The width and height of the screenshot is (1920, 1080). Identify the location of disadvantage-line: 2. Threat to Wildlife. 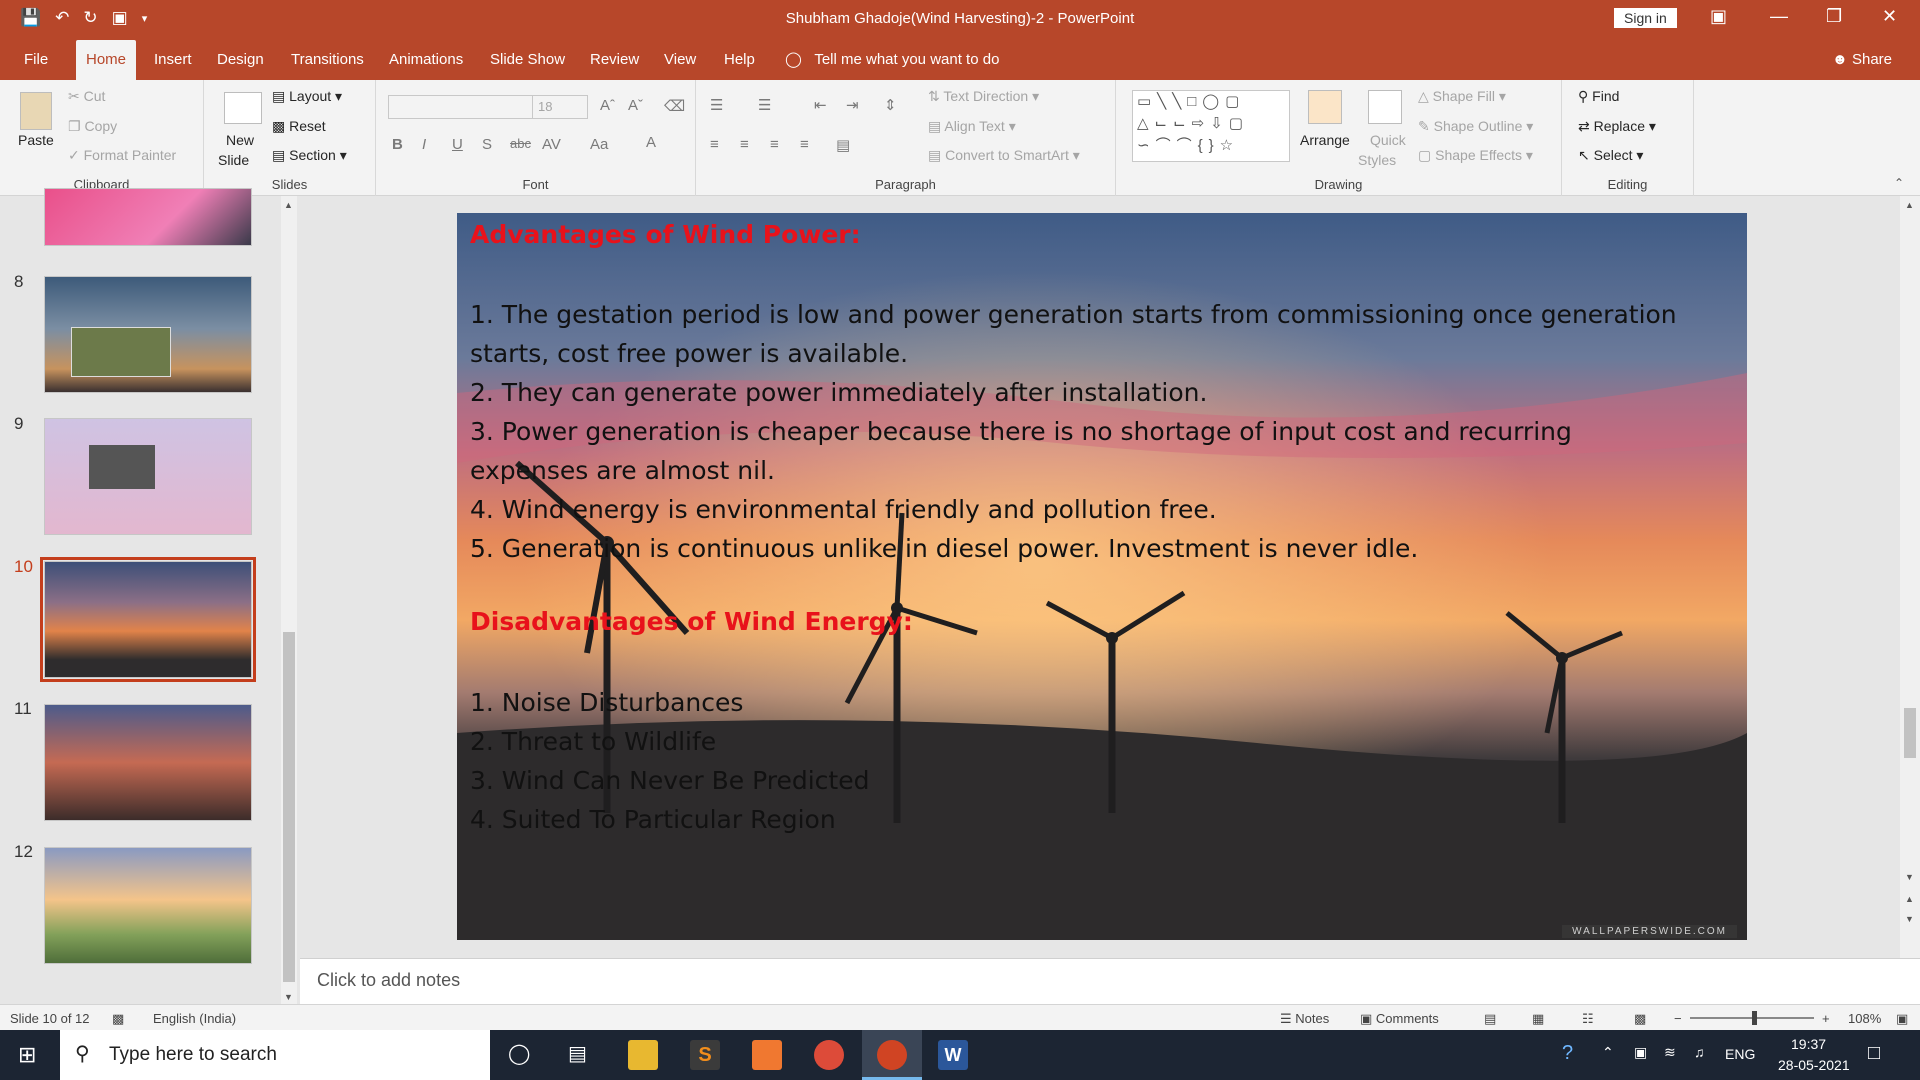
(593, 741).